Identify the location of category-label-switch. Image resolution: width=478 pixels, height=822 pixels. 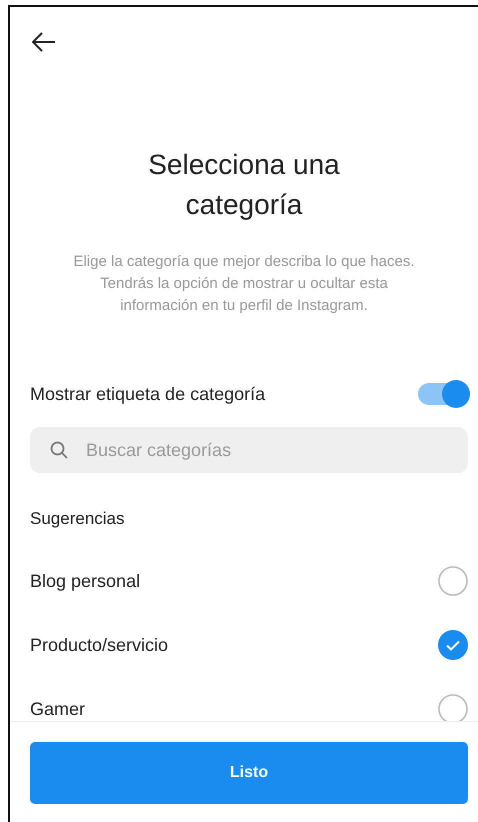
(443, 394).